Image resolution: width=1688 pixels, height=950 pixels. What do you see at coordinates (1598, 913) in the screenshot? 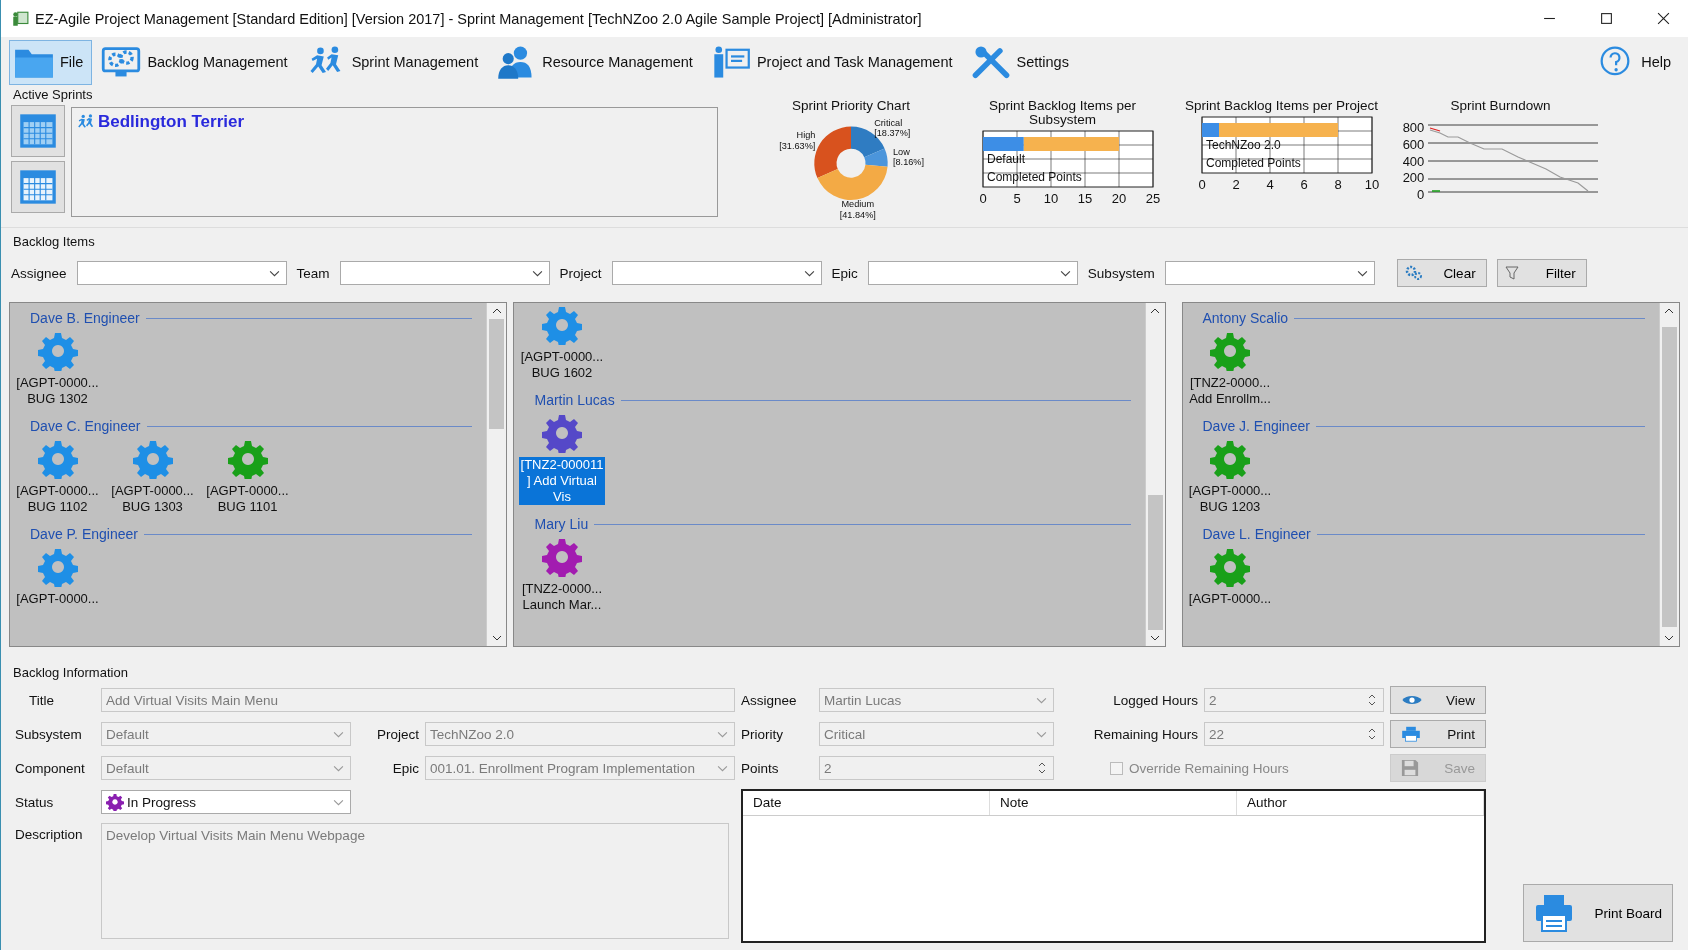
I see `print-board-button: Print Board` at bounding box center [1598, 913].